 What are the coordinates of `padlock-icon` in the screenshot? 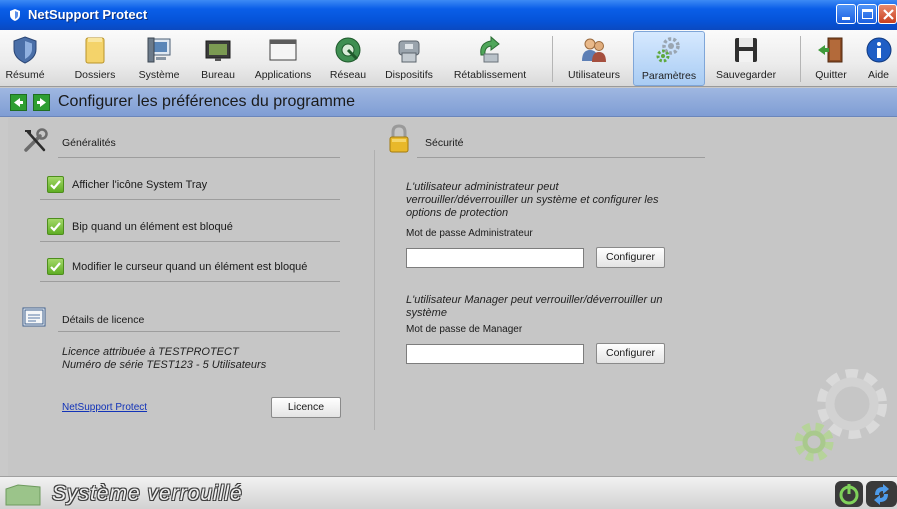 It's located at (399, 138).